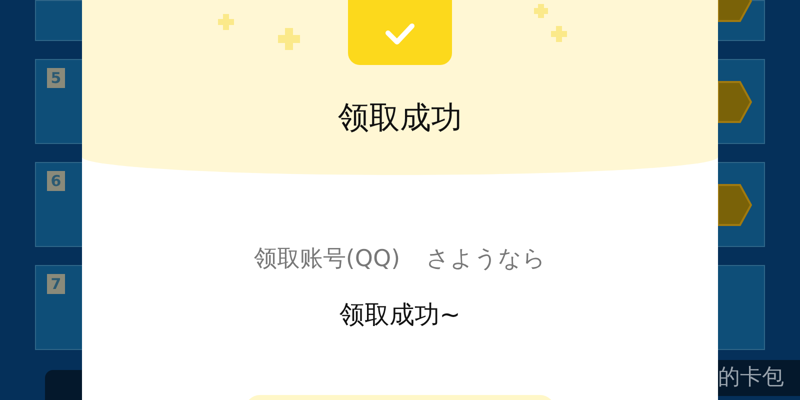 The width and height of the screenshot is (800, 400). I want to click on success-message: 领取成功~, so click(400, 315).